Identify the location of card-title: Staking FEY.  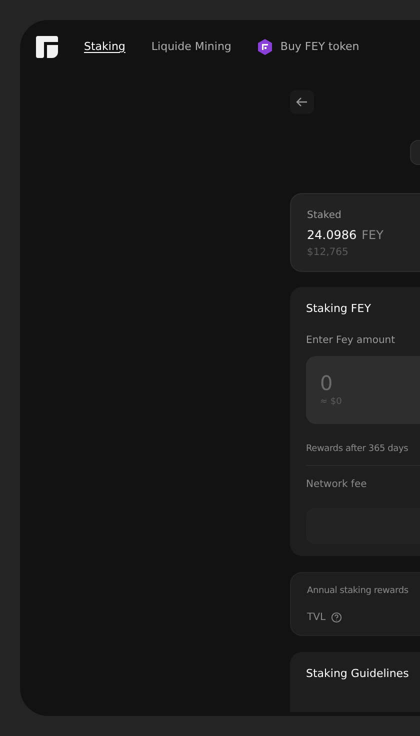
(339, 309).